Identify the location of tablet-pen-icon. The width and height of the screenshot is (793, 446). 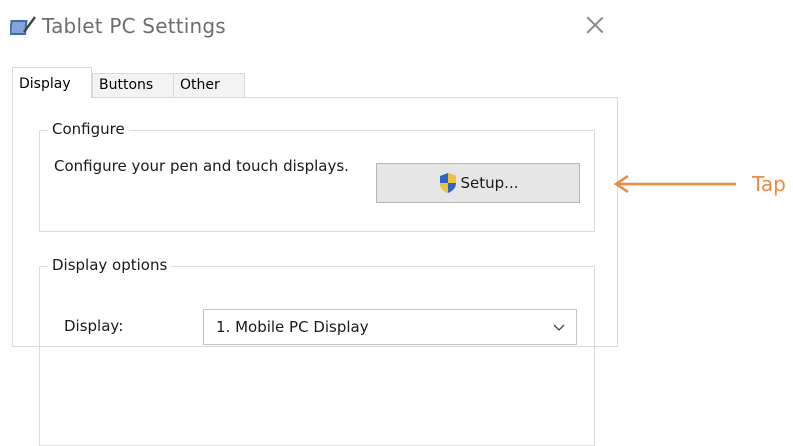
(23, 25).